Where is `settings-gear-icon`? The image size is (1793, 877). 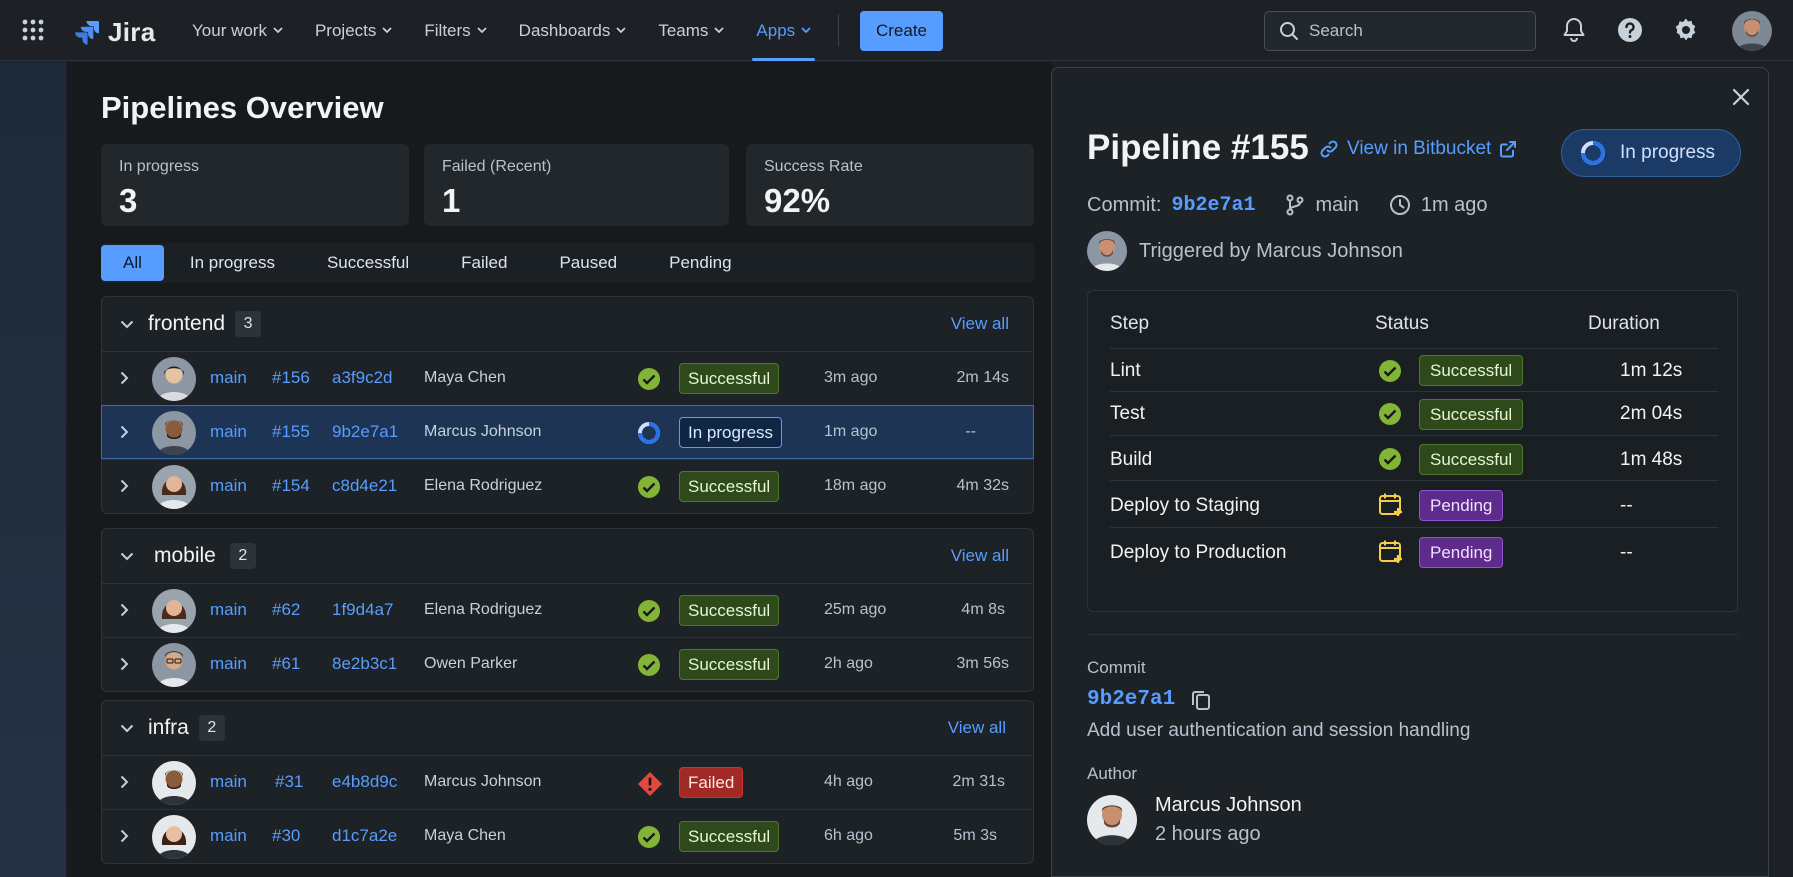
settings-gear-icon is located at coordinates (1686, 30).